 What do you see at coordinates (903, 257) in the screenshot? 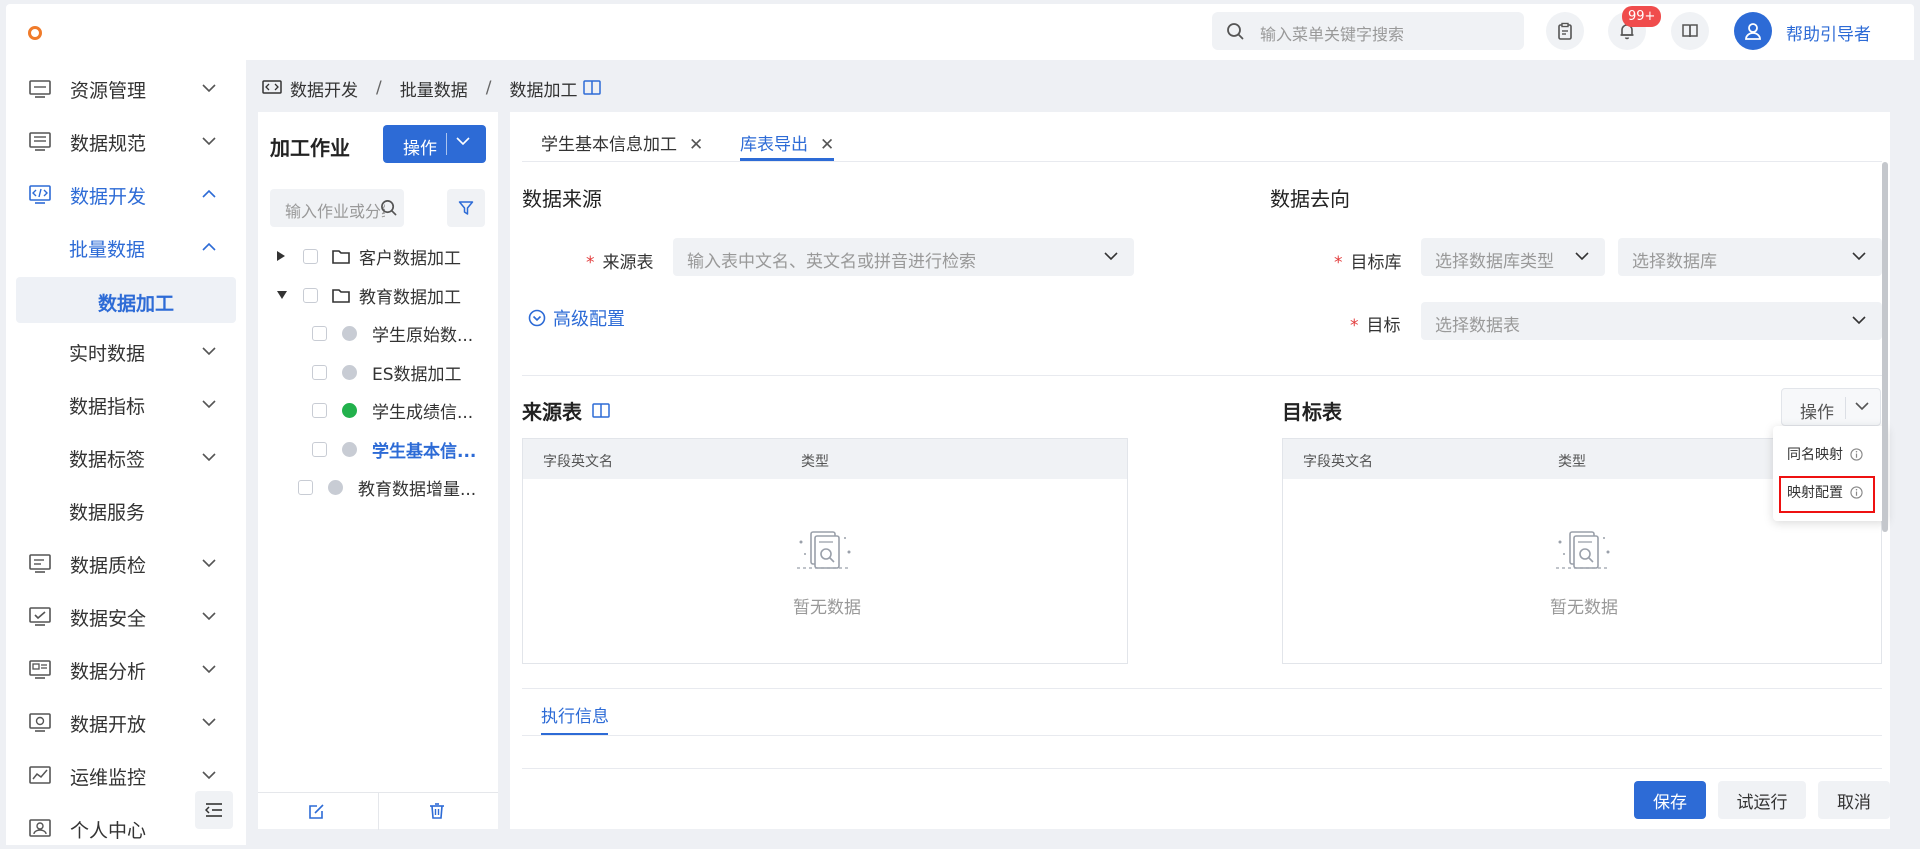
I see `source-table-select: 输入表中文名、英文名或拼音进行检索` at bounding box center [903, 257].